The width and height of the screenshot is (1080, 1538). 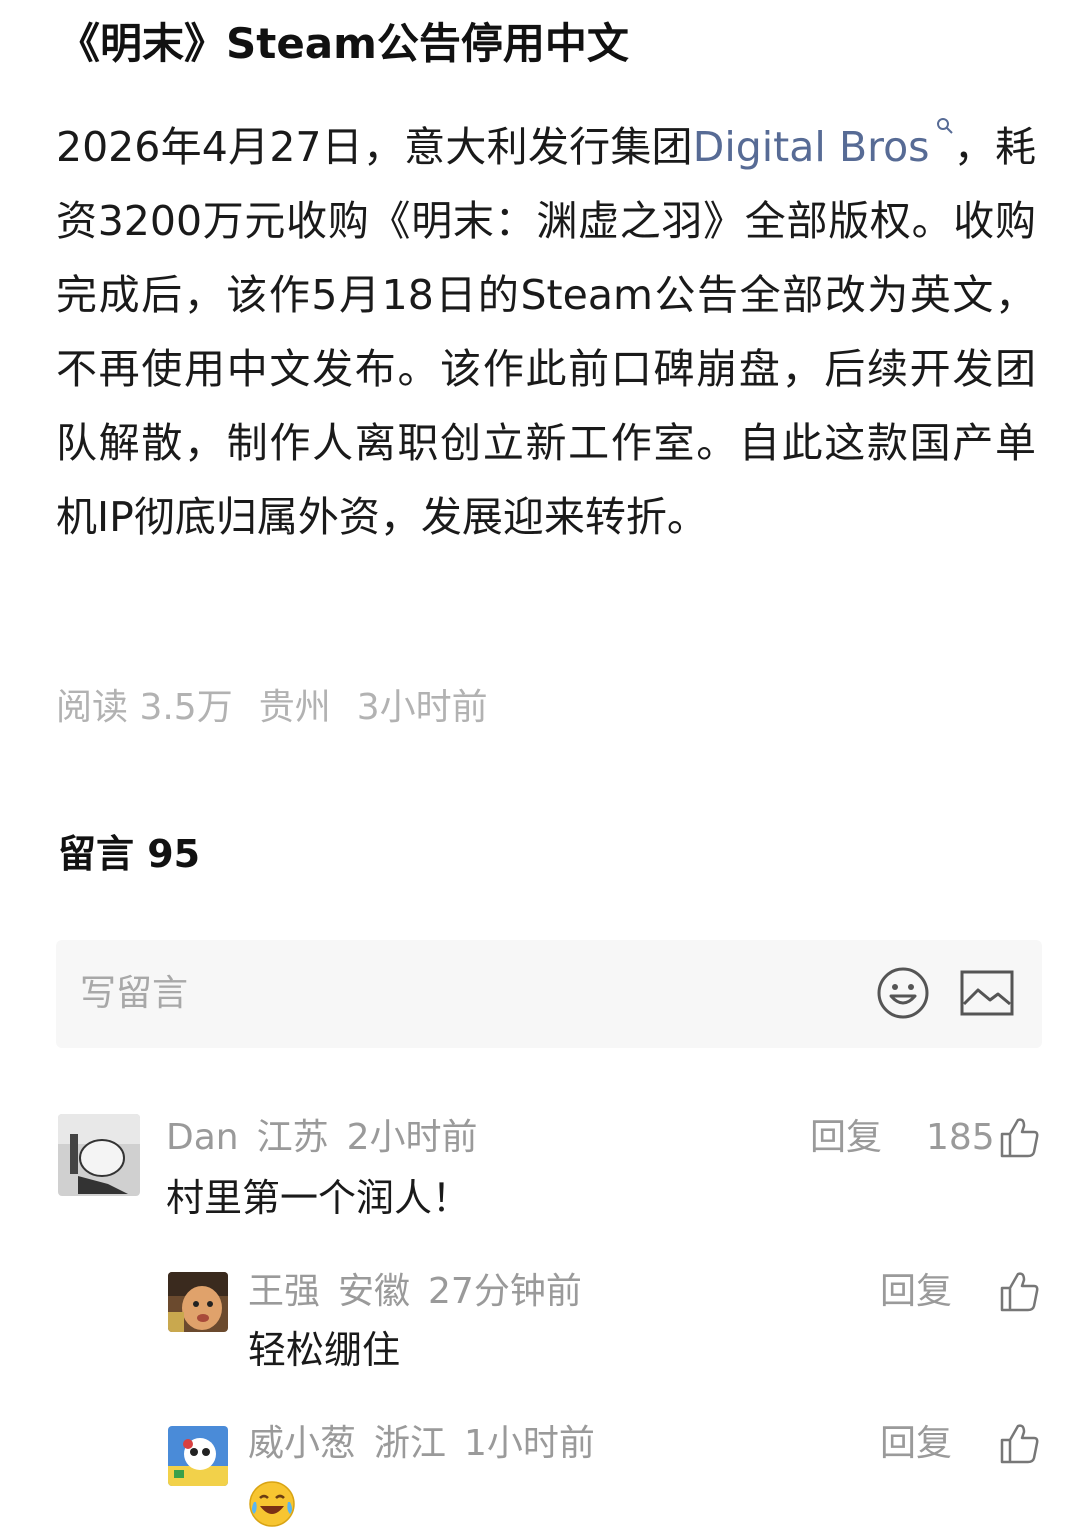 I want to click on article-location: 贵州, so click(x=294, y=707).